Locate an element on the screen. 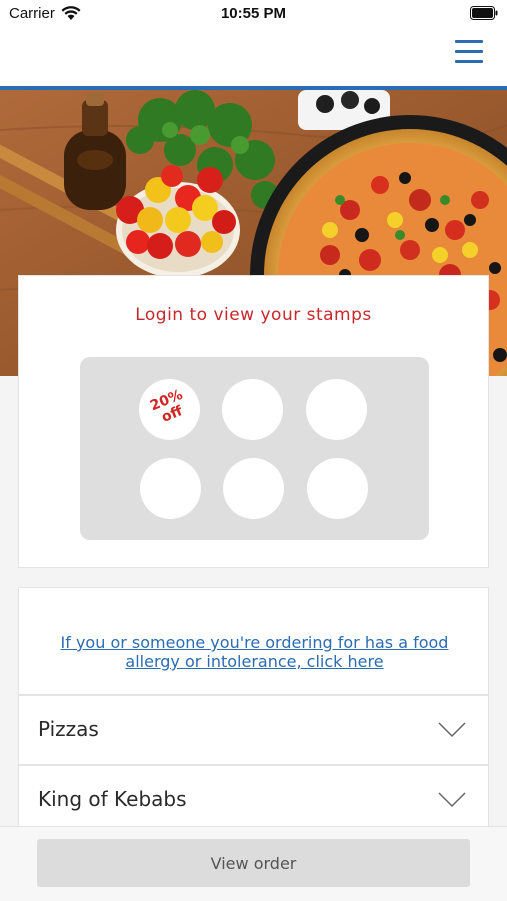 This screenshot has width=507, height=901. reward-label: 20% off is located at coordinates (170, 408).